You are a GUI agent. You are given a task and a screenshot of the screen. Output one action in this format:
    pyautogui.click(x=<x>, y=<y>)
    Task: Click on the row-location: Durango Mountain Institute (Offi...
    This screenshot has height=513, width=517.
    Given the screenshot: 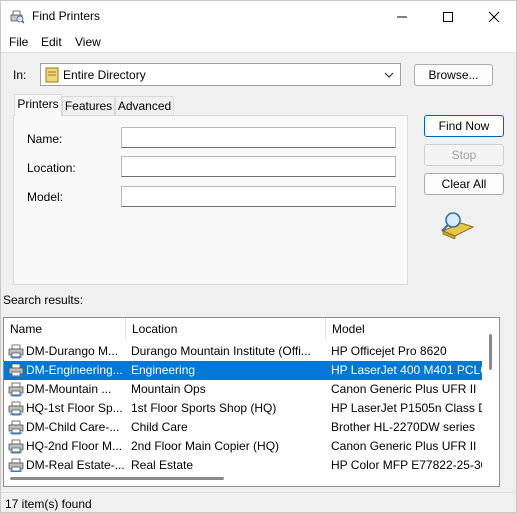 What is the action you would take?
    pyautogui.click(x=221, y=351)
    